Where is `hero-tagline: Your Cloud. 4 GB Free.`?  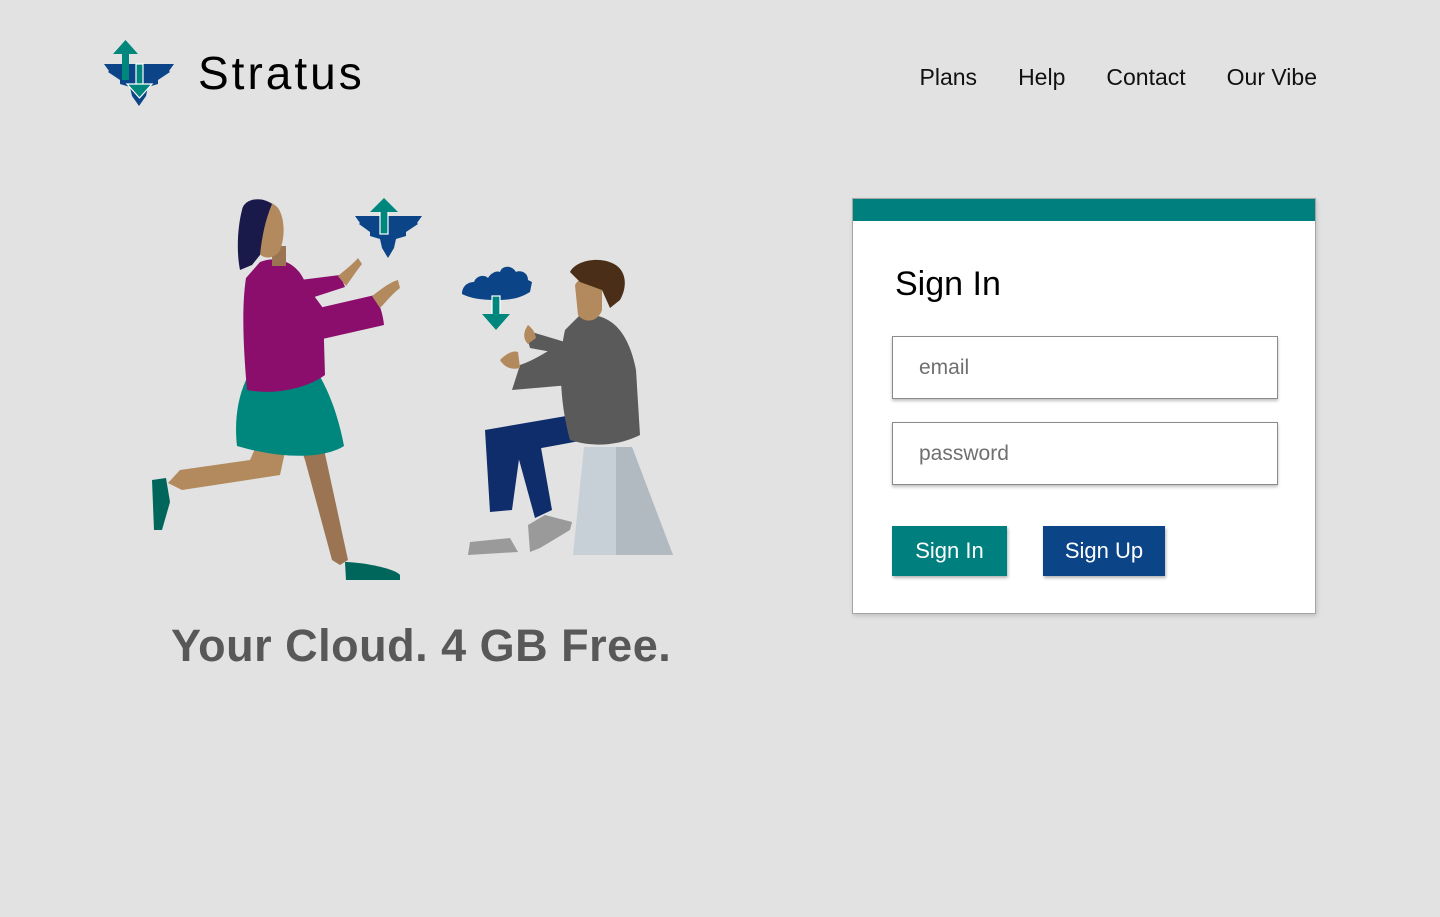
hero-tagline: Your Cloud. 4 GB Free. is located at coordinates (421, 645).